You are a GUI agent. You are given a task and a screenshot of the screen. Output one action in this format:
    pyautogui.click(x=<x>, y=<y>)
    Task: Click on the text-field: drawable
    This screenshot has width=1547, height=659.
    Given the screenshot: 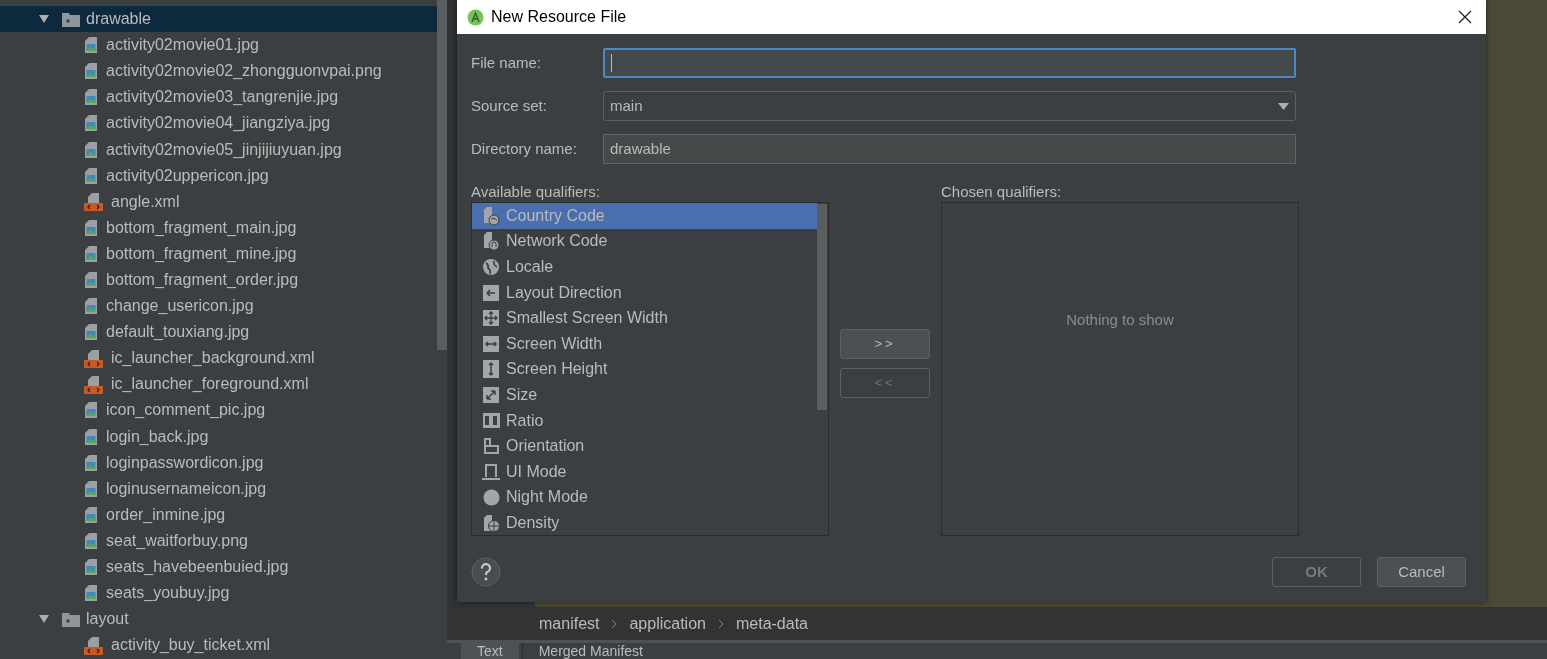 What is the action you would take?
    pyautogui.click(x=949, y=149)
    